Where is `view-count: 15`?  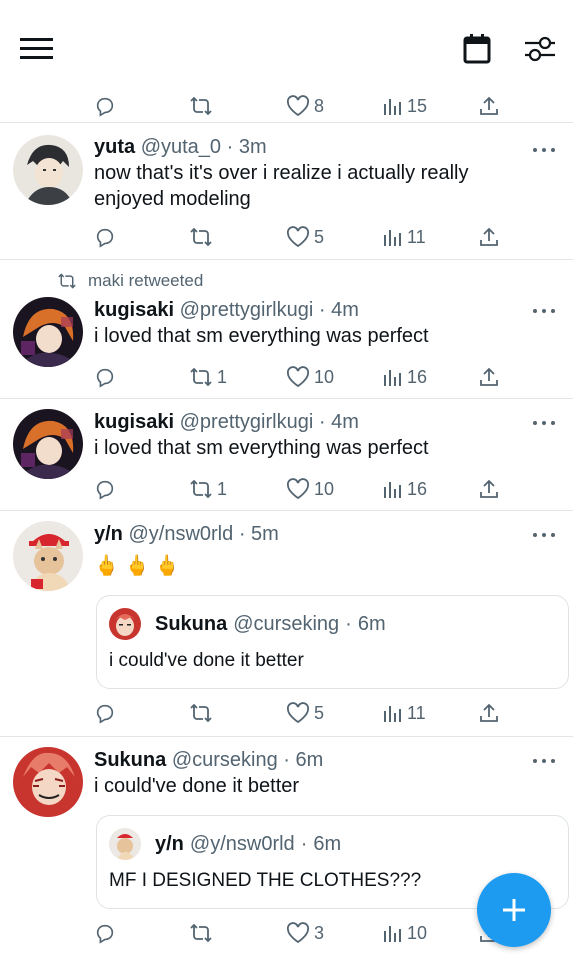
view-count: 15 is located at coordinates (417, 105).